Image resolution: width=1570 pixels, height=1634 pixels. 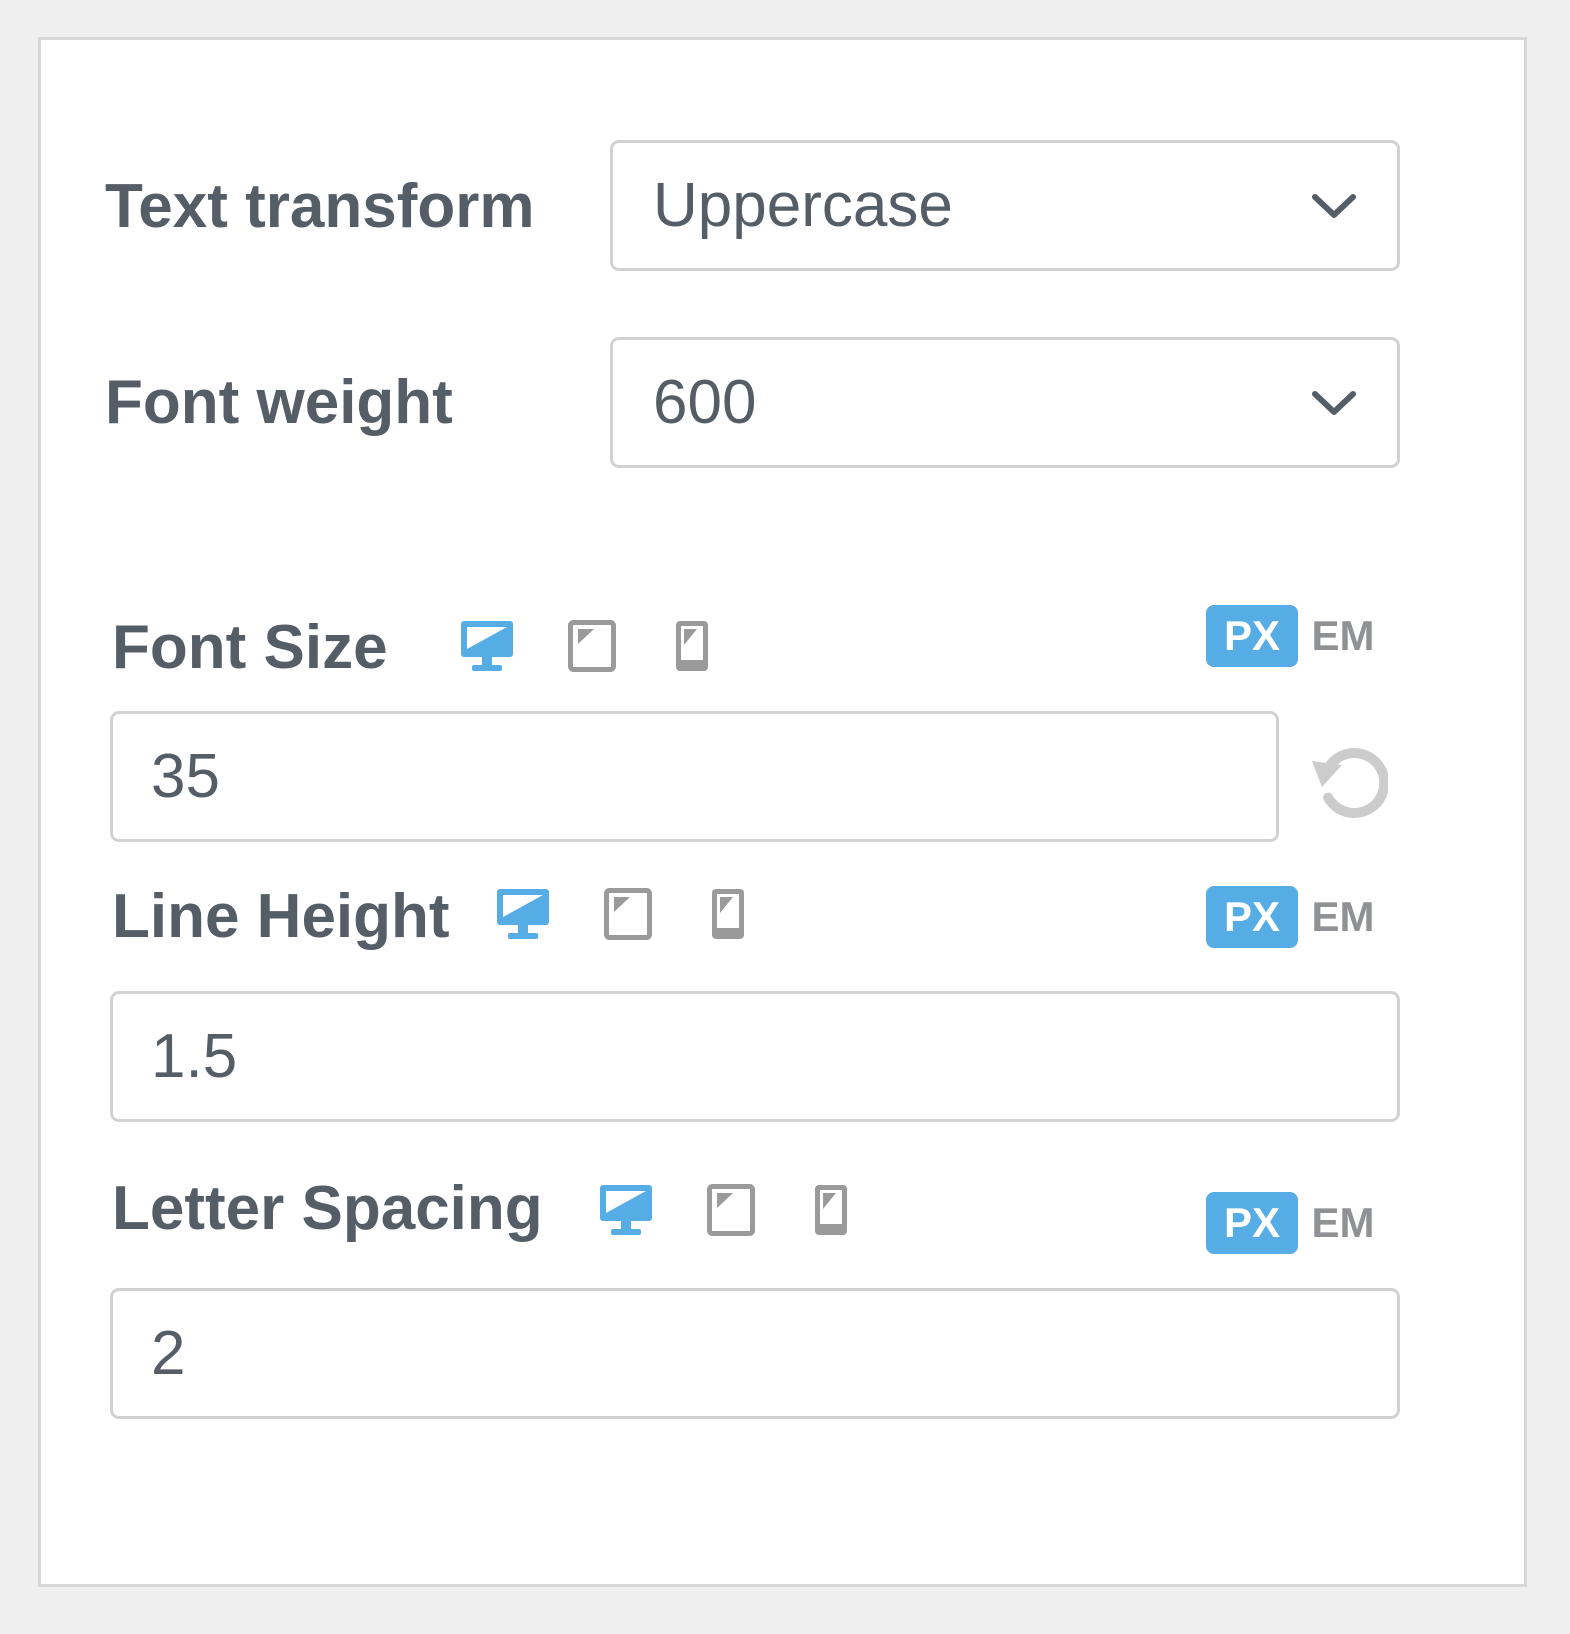 I want to click on font-size-label: Font Size, so click(x=250, y=647).